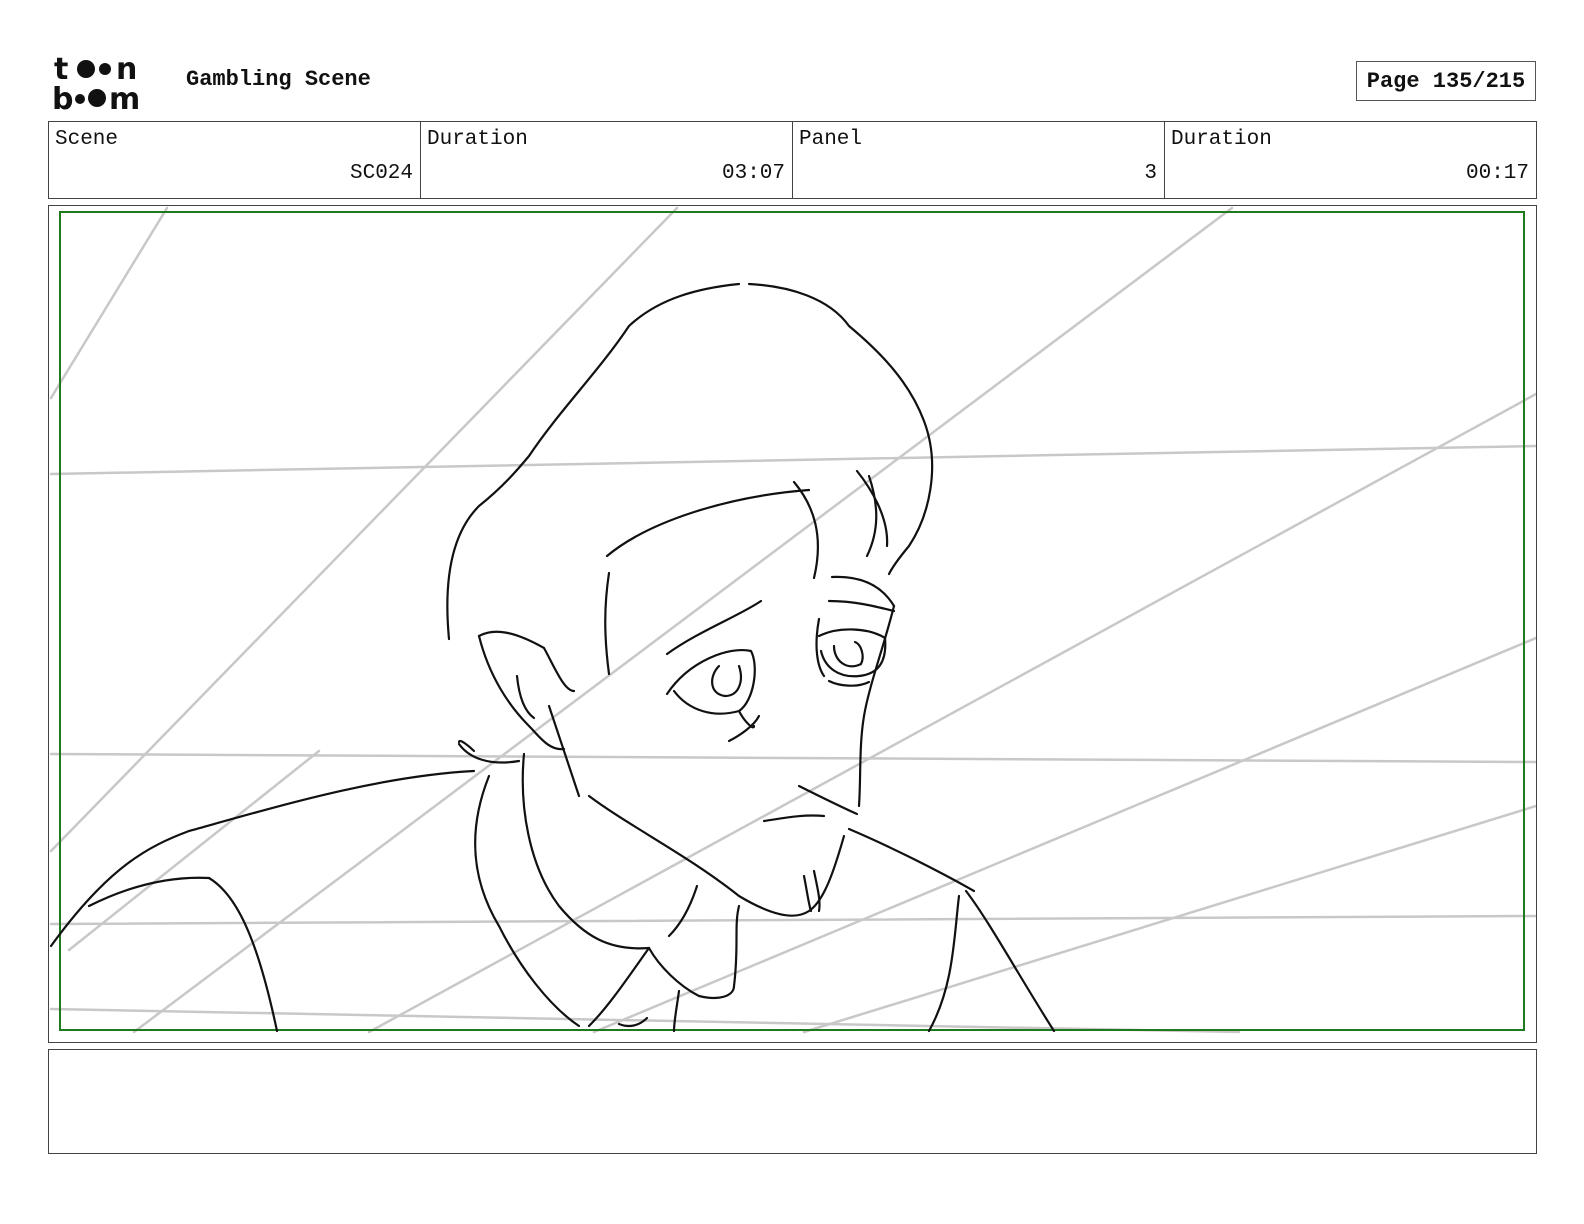 This screenshot has width=1584, height=1224. What do you see at coordinates (235, 160) in the screenshot?
I see `scene-cell: Scene SC024` at bounding box center [235, 160].